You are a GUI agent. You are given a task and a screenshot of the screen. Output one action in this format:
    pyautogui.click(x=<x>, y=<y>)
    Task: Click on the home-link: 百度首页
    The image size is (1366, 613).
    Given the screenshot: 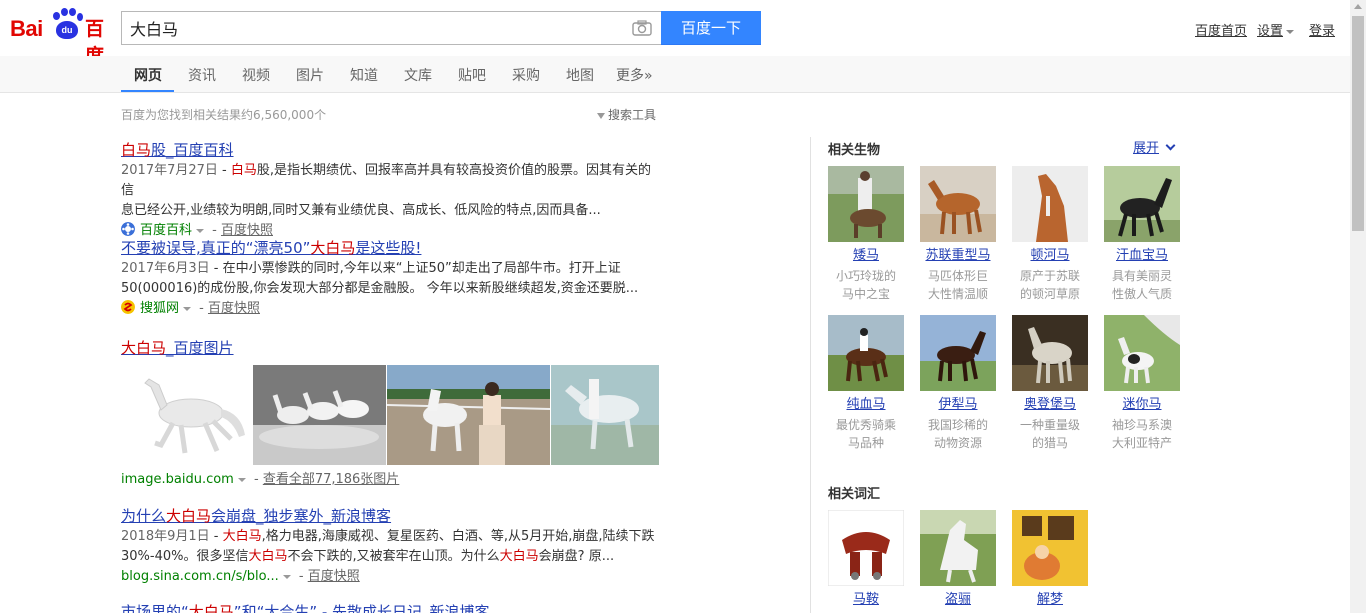 What is the action you would take?
    pyautogui.click(x=1221, y=29)
    